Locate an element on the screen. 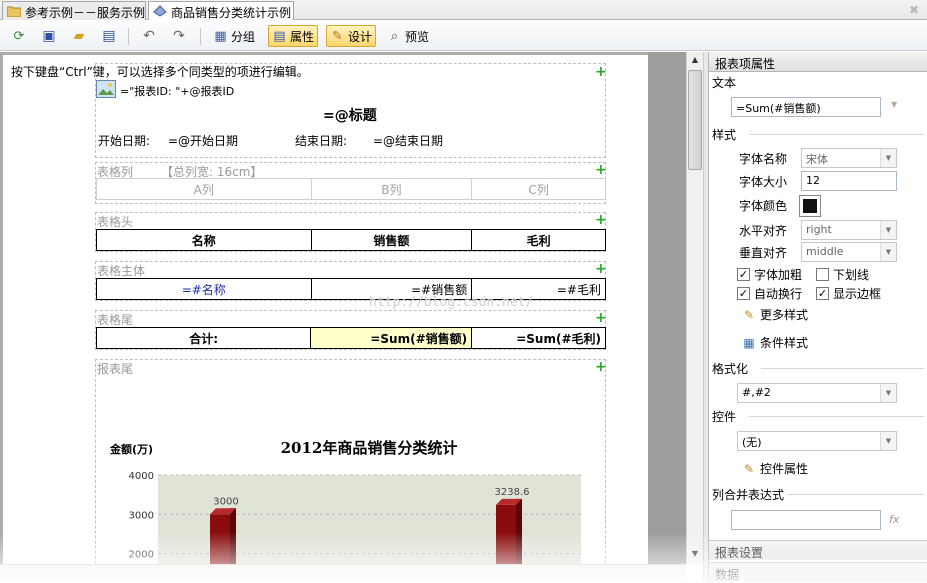 The width and height of the screenshot is (927, 583). style-brush-icon: ✎ is located at coordinates (749, 314).